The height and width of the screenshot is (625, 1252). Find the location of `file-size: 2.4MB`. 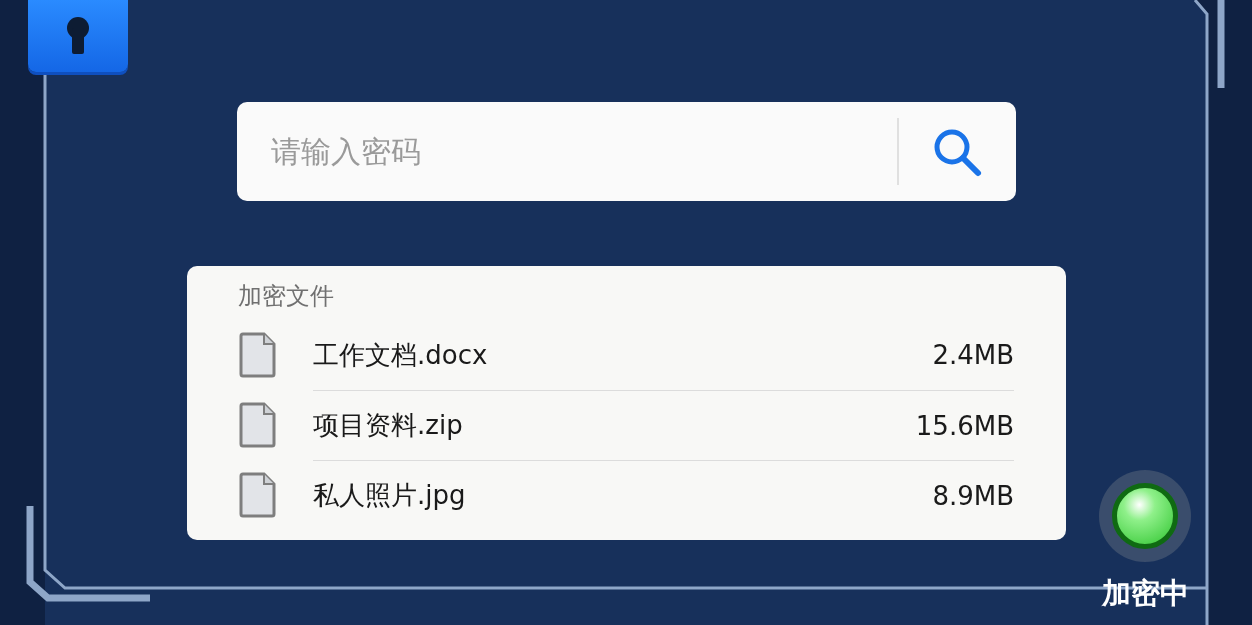

file-size: 2.4MB is located at coordinates (973, 355).